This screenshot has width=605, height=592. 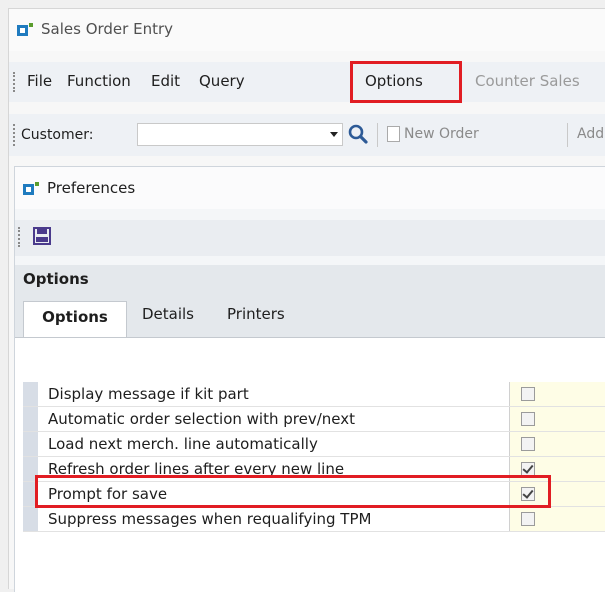 I want to click on menu-query: Query, so click(x=222, y=81).